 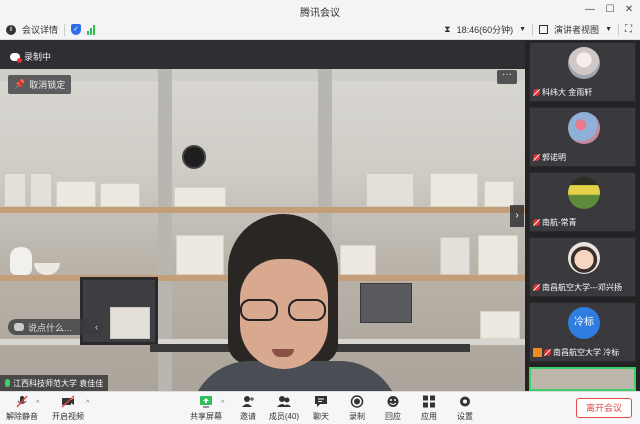 What do you see at coordinates (629, 10) in the screenshot?
I see `close-icon: ✕` at bounding box center [629, 10].